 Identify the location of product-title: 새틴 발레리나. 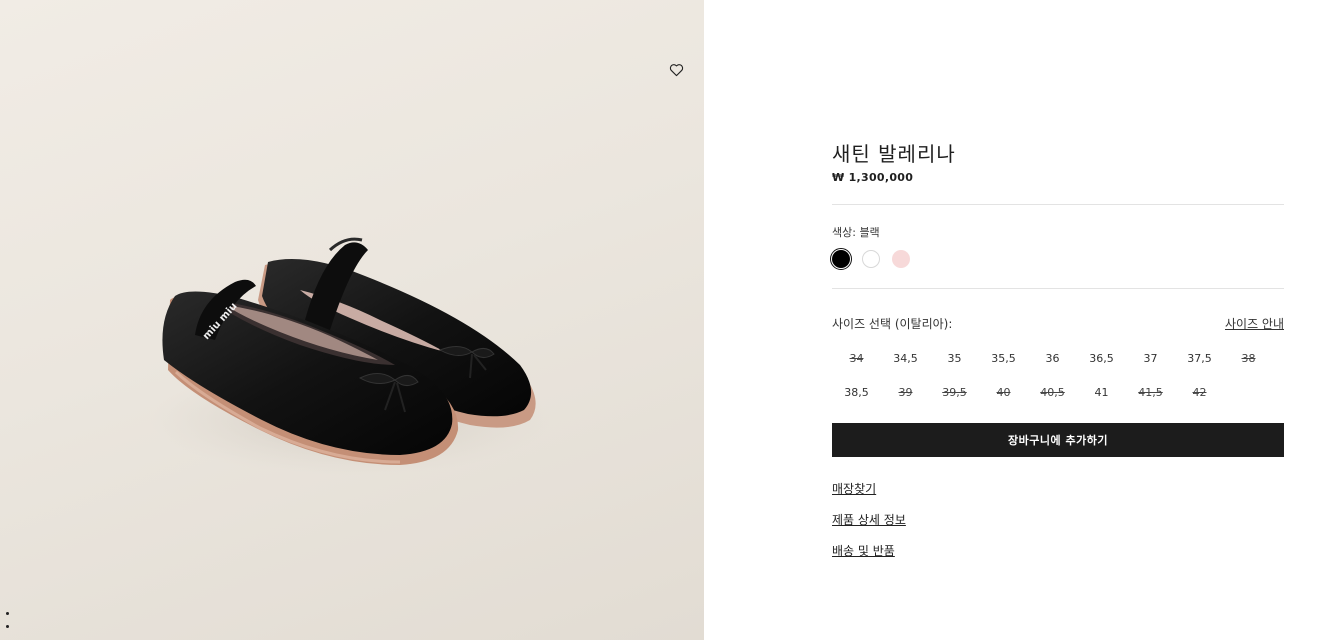
(894, 154).